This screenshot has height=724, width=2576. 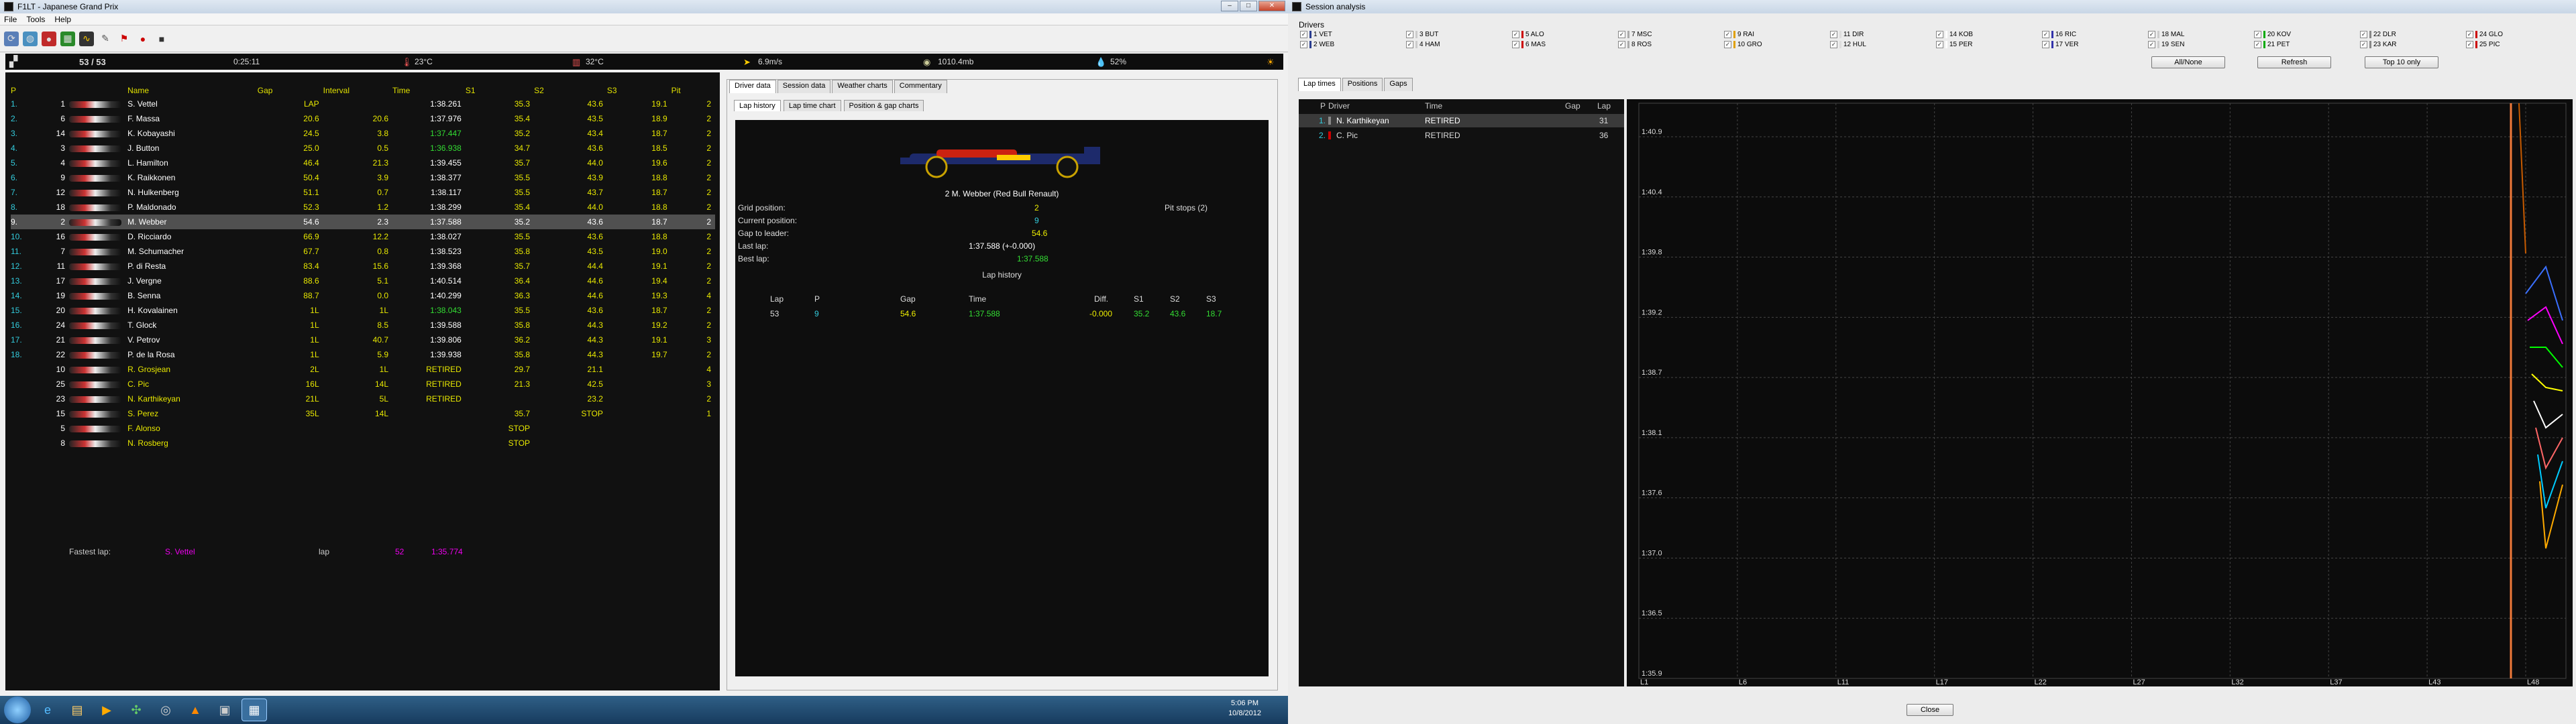 What do you see at coordinates (224, 710) in the screenshot?
I see `app-icon-2: ▣` at bounding box center [224, 710].